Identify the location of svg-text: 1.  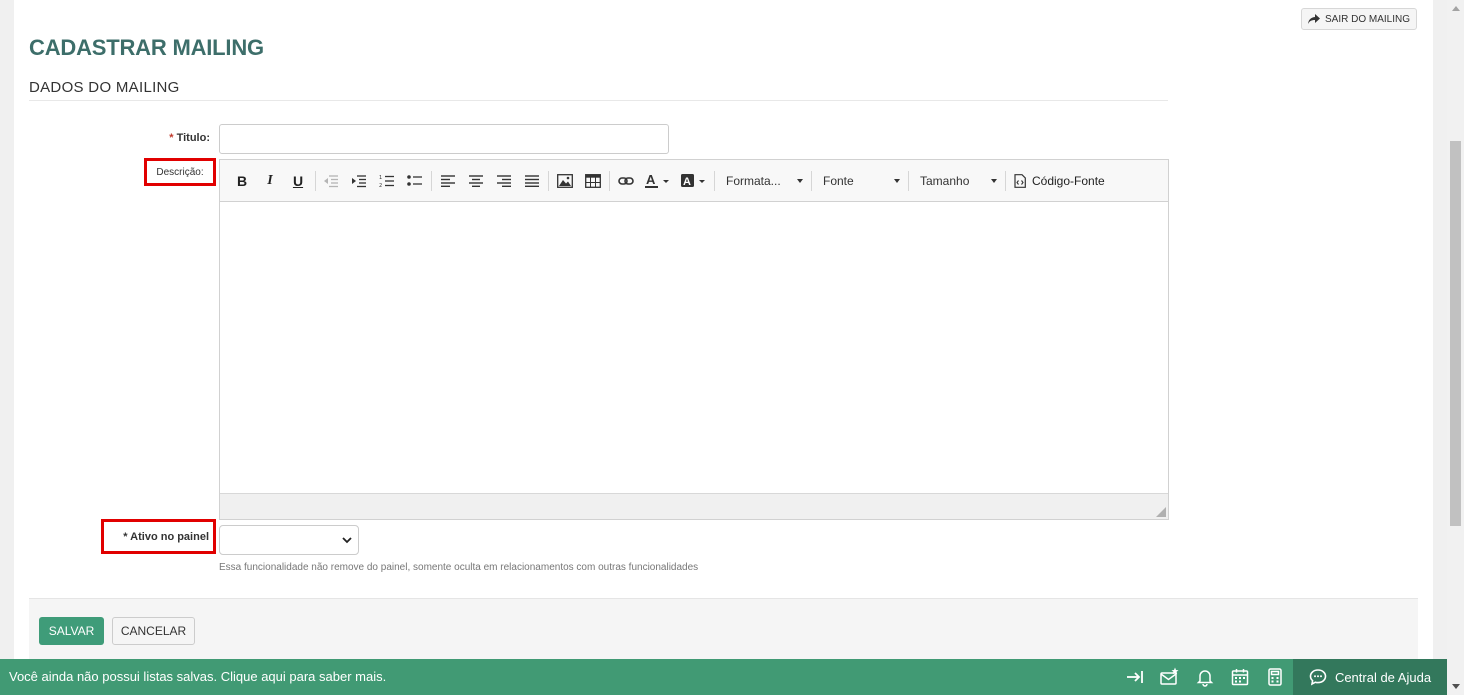
(380, 178).